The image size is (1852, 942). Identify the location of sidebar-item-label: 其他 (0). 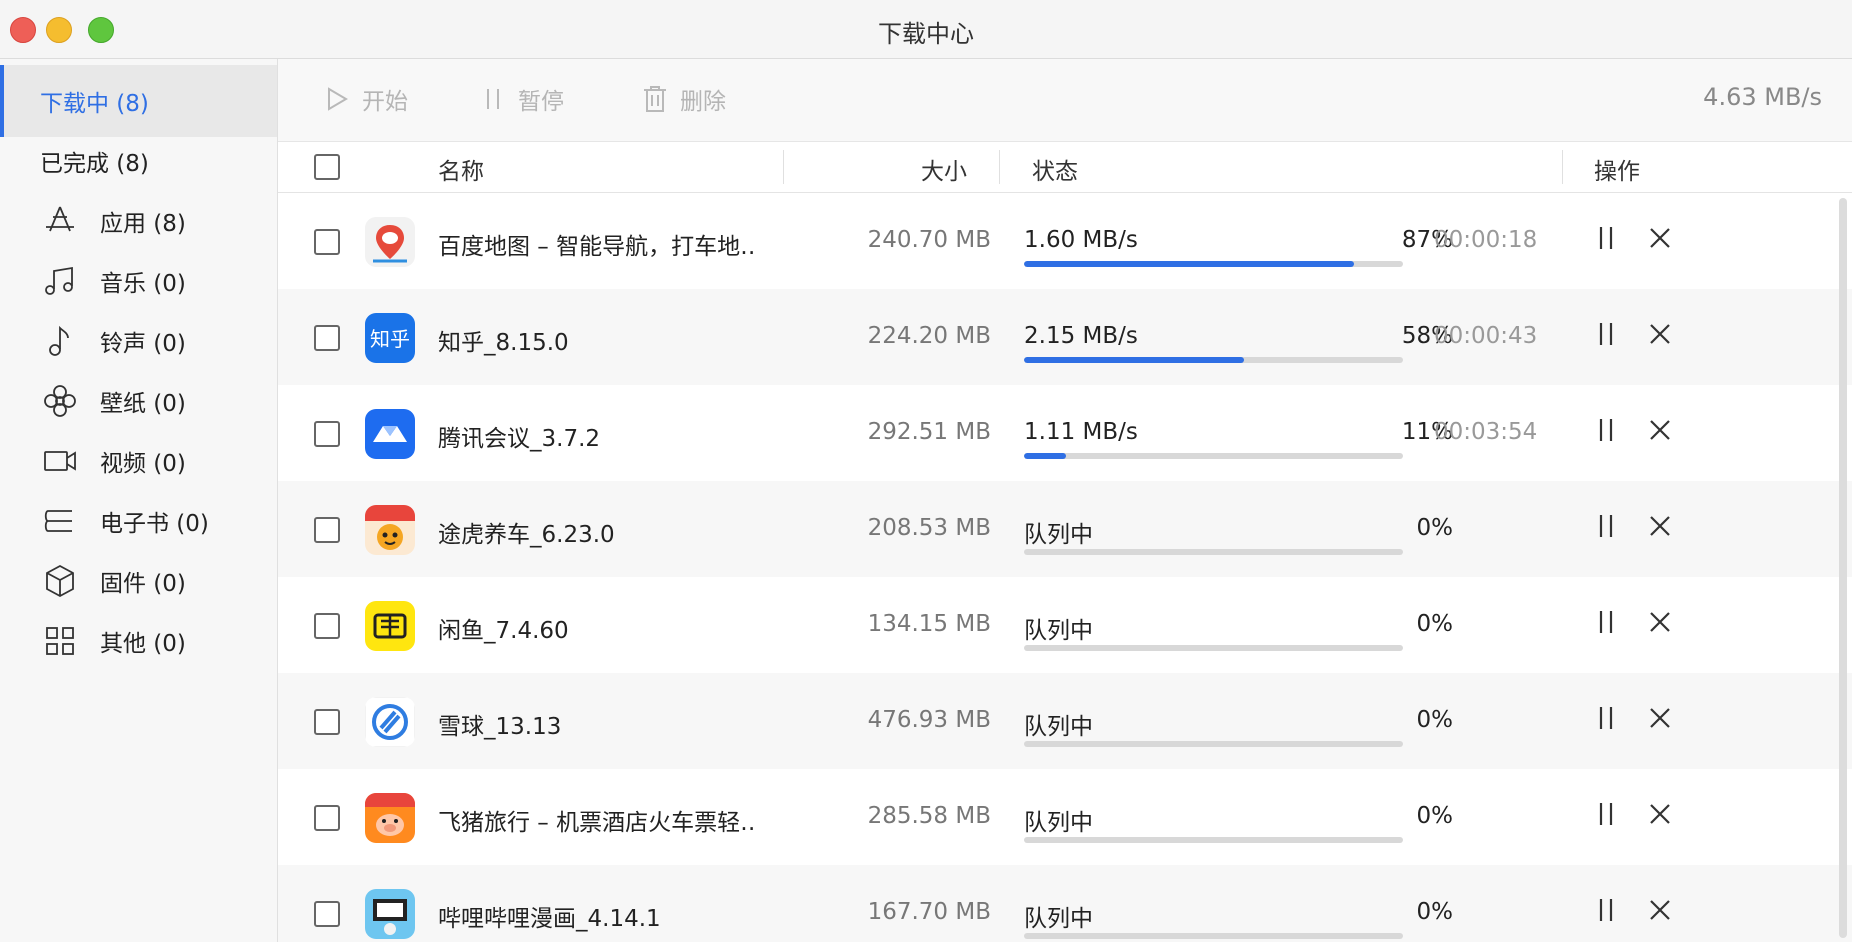
(143, 644).